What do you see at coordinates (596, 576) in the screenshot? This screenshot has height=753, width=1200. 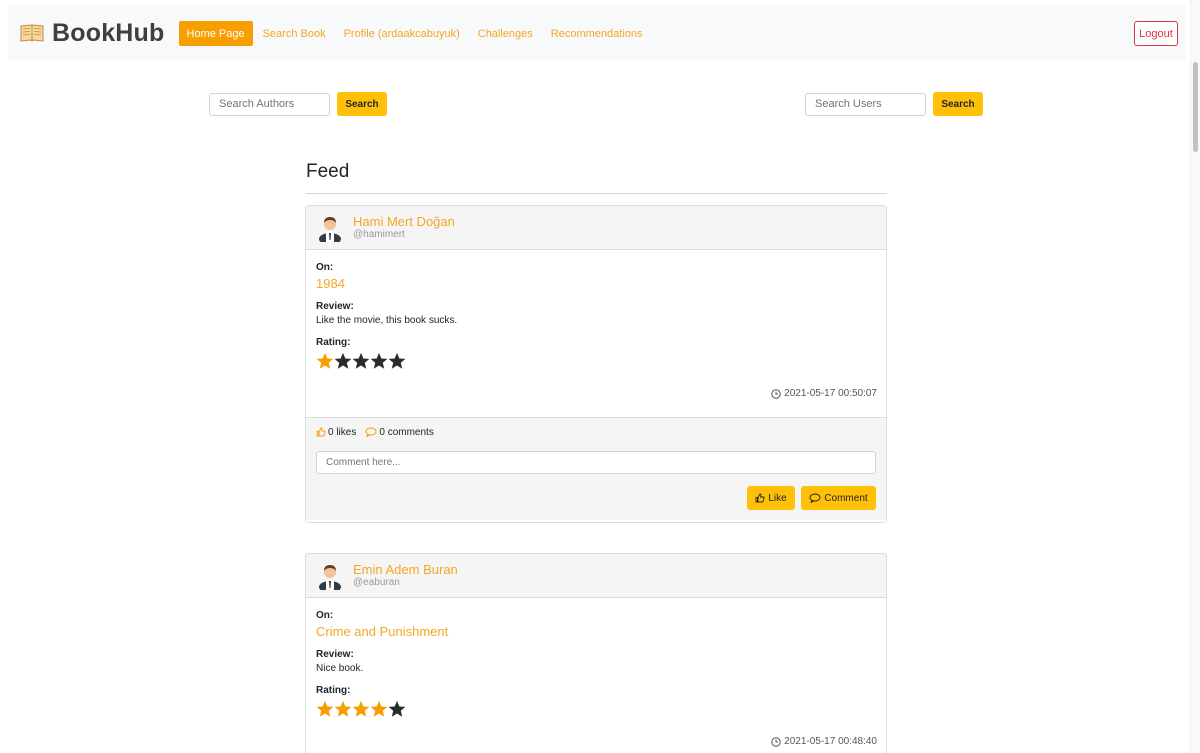 I see `post-header: Emin Adem Buran @eaburan` at bounding box center [596, 576].